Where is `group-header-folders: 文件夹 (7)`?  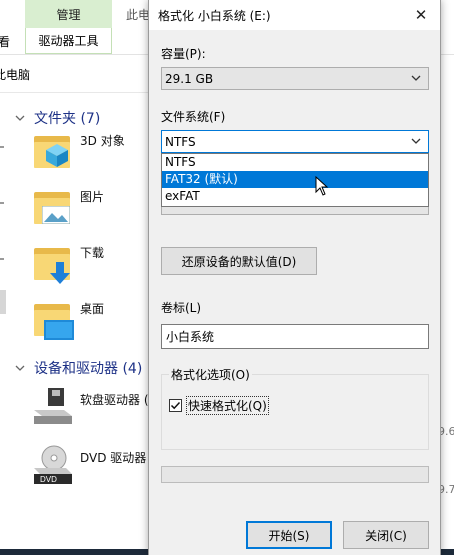
group-header-folders: 文件夹 (7) is located at coordinates (57, 118).